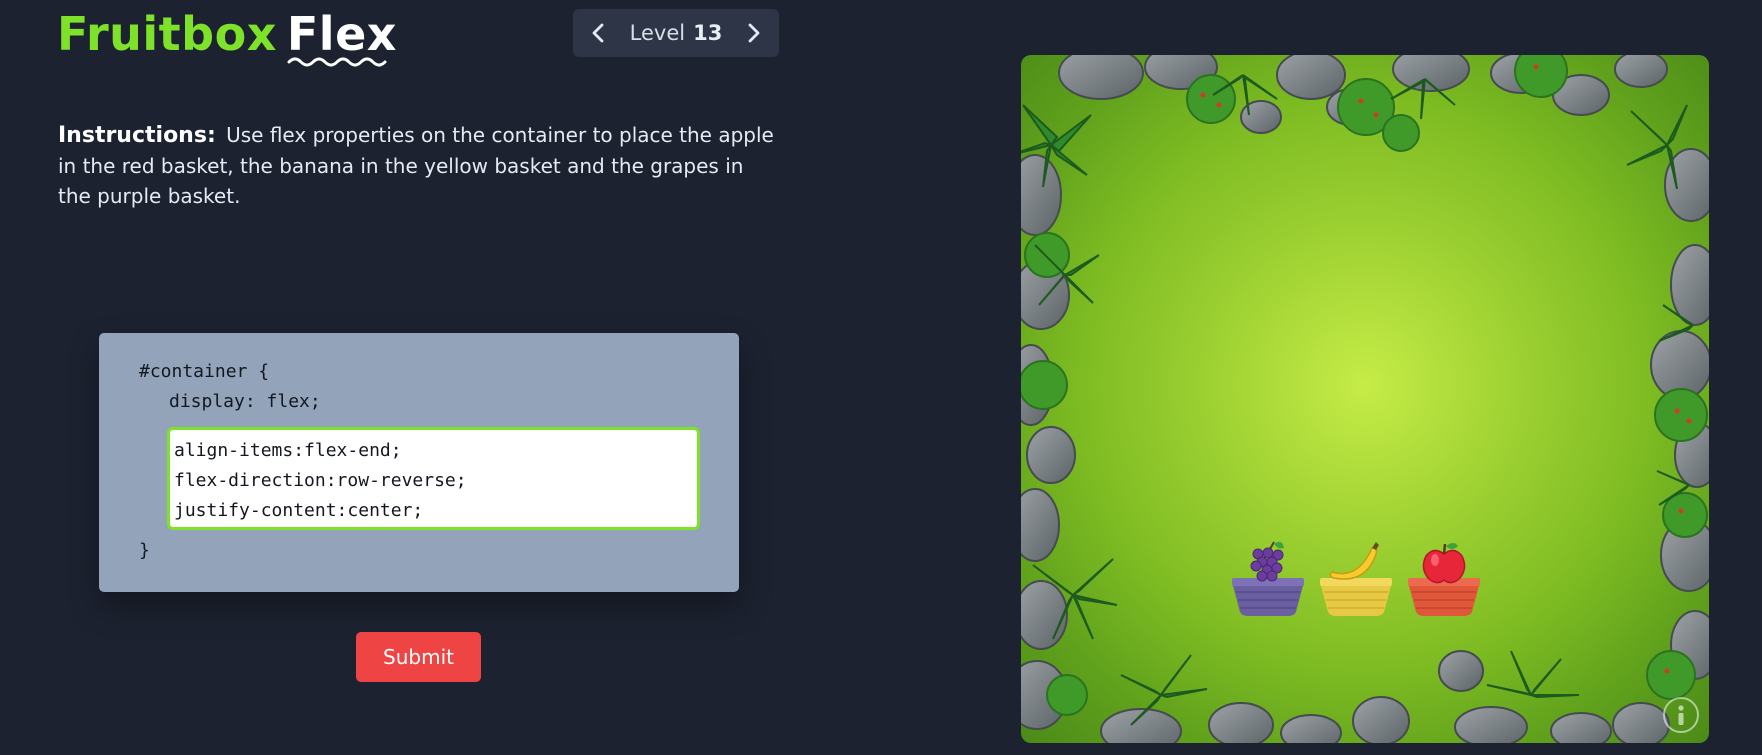 Image resolution: width=1762 pixels, height=755 pixels. Describe the element at coordinates (708, 33) in the screenshot. I see `level-number: 13` at that location.